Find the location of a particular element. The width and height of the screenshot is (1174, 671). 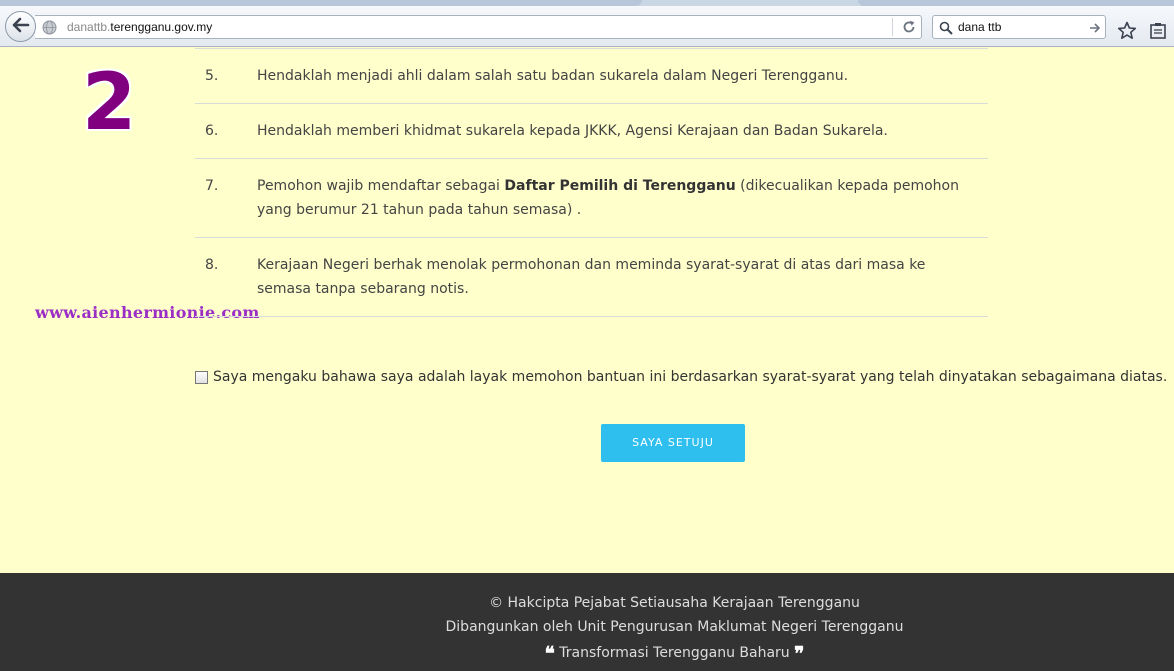

open-quote-icon: ❝ is located at coordinates (549, 654).